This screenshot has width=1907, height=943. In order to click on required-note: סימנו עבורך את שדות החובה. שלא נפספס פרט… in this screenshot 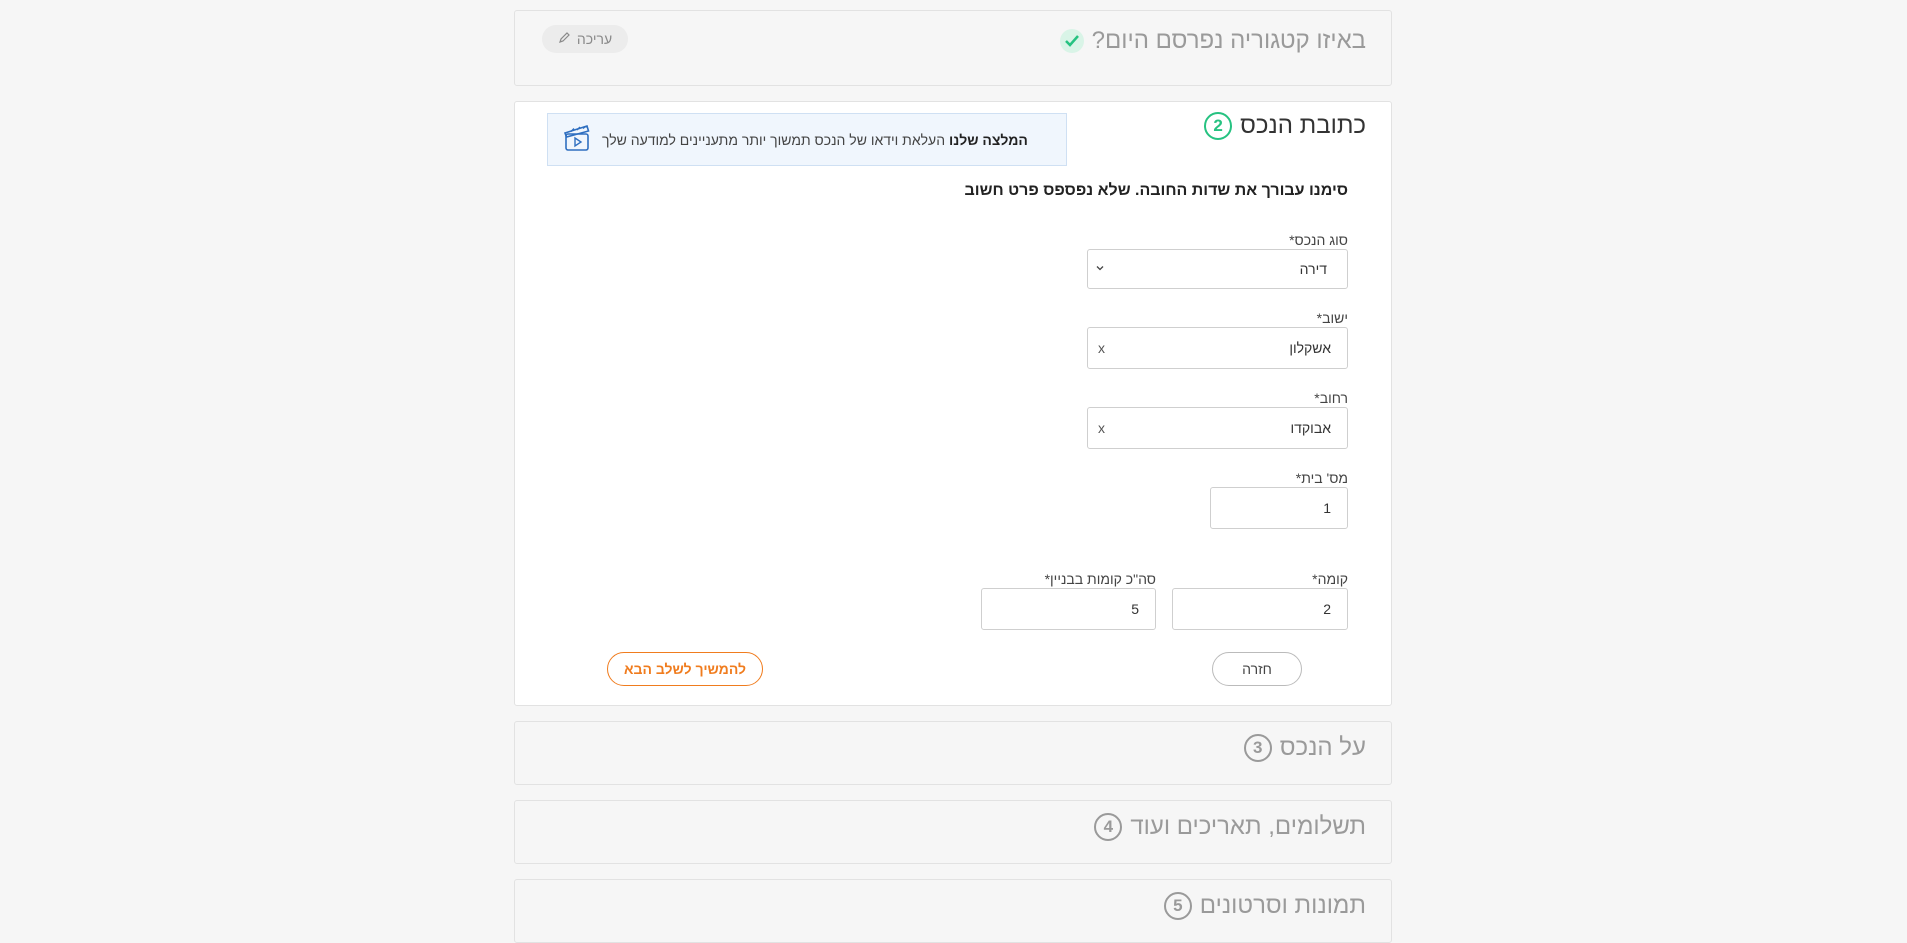, I will do `click(1156, 190)`.